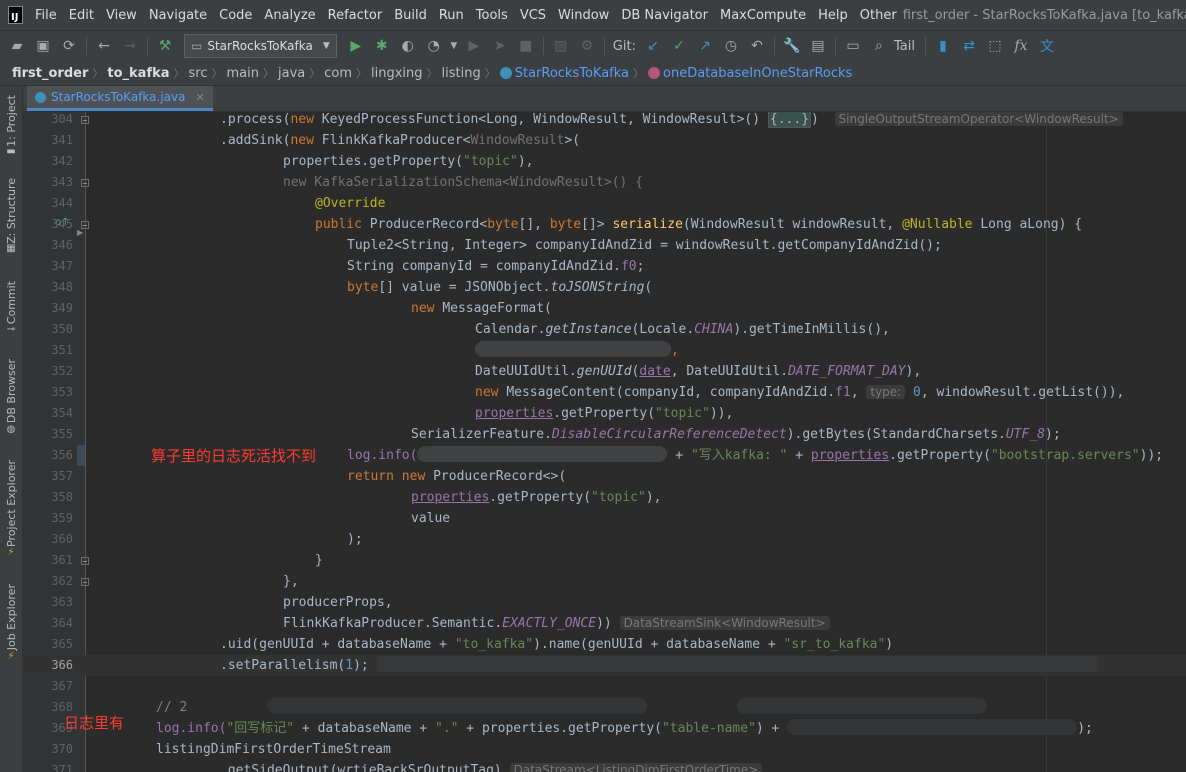 This screenshot has width=1186, height=772. I want to click on breadcrumb-class: StarRocksToKafka, so click(564, 73).